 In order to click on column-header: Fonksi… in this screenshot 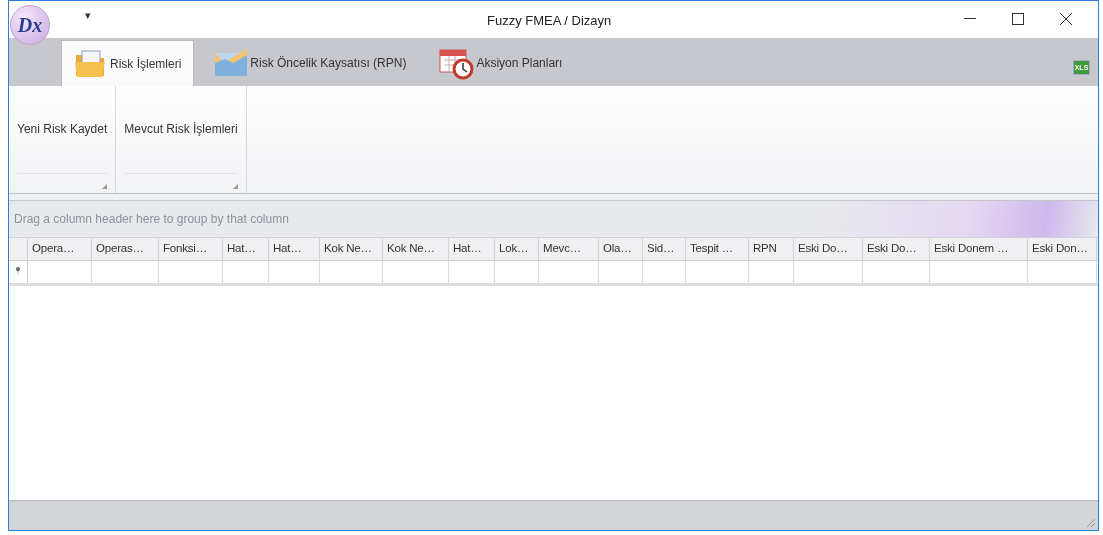, I will do `click(191, 249)`.